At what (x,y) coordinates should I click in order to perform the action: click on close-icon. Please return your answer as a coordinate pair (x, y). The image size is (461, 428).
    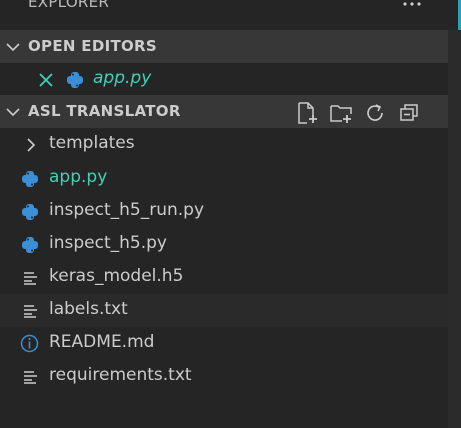
    Looking at the image, I should click on (46, 80).